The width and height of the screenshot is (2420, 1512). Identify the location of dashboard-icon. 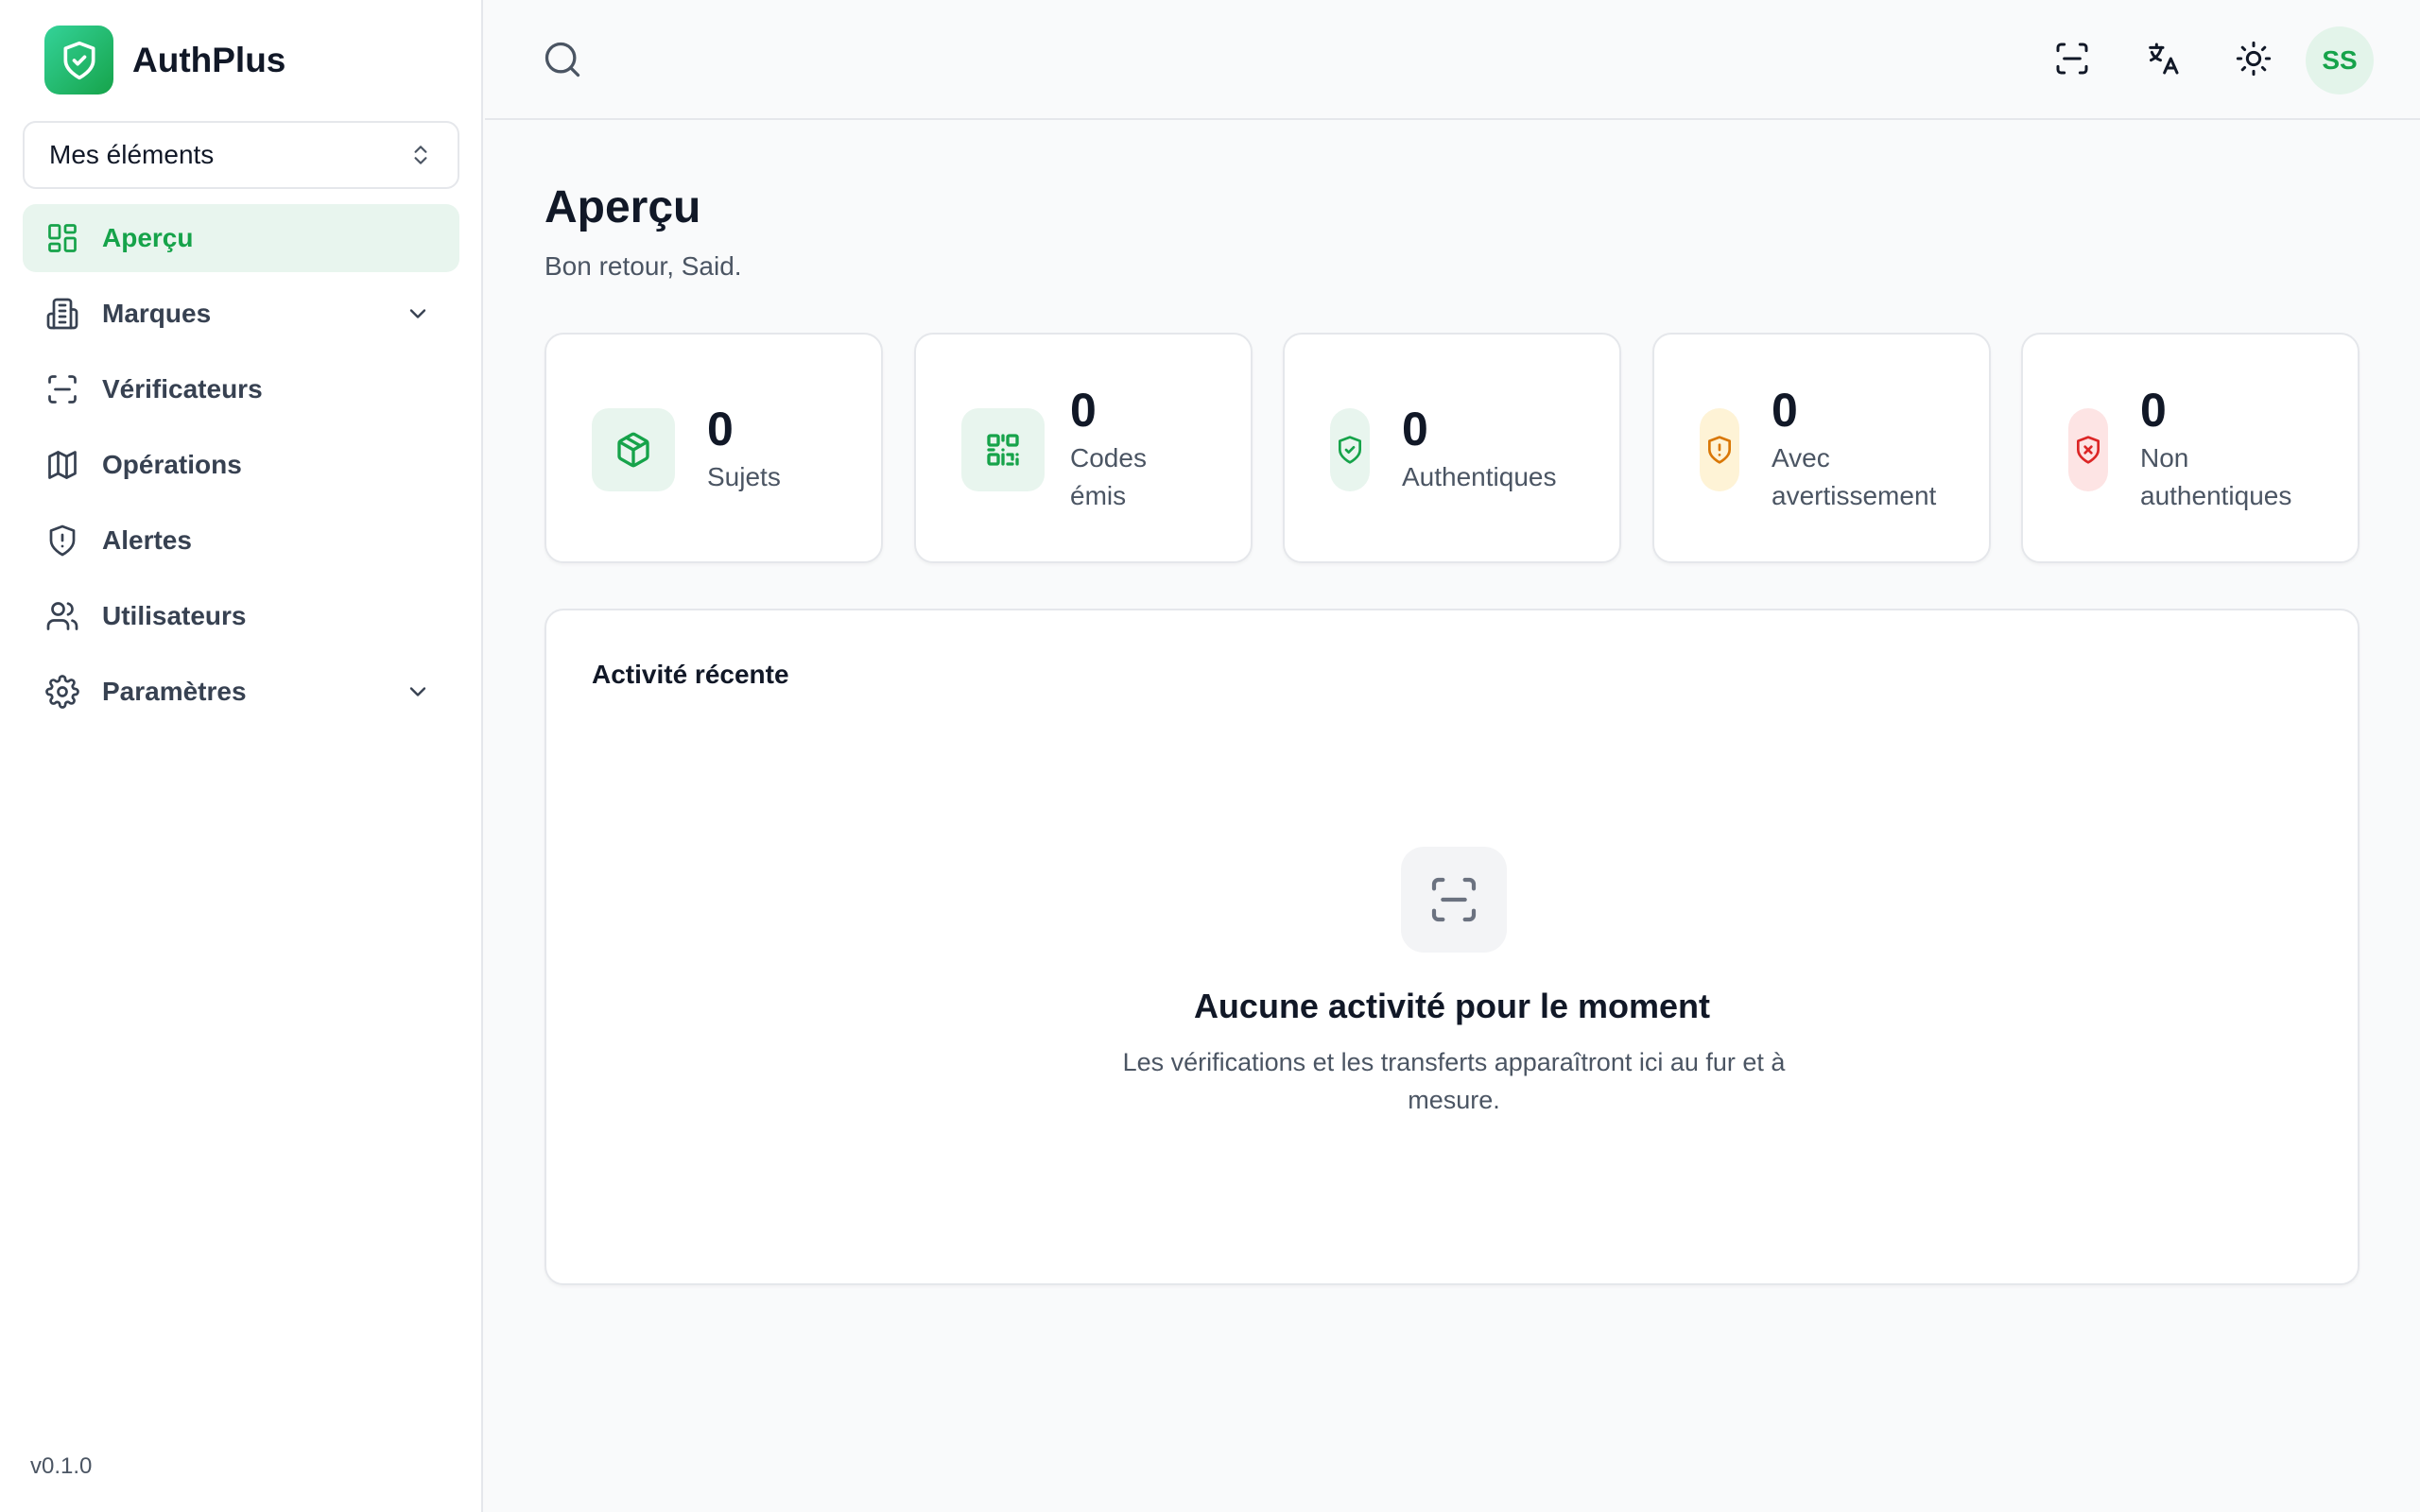
(62, 238).